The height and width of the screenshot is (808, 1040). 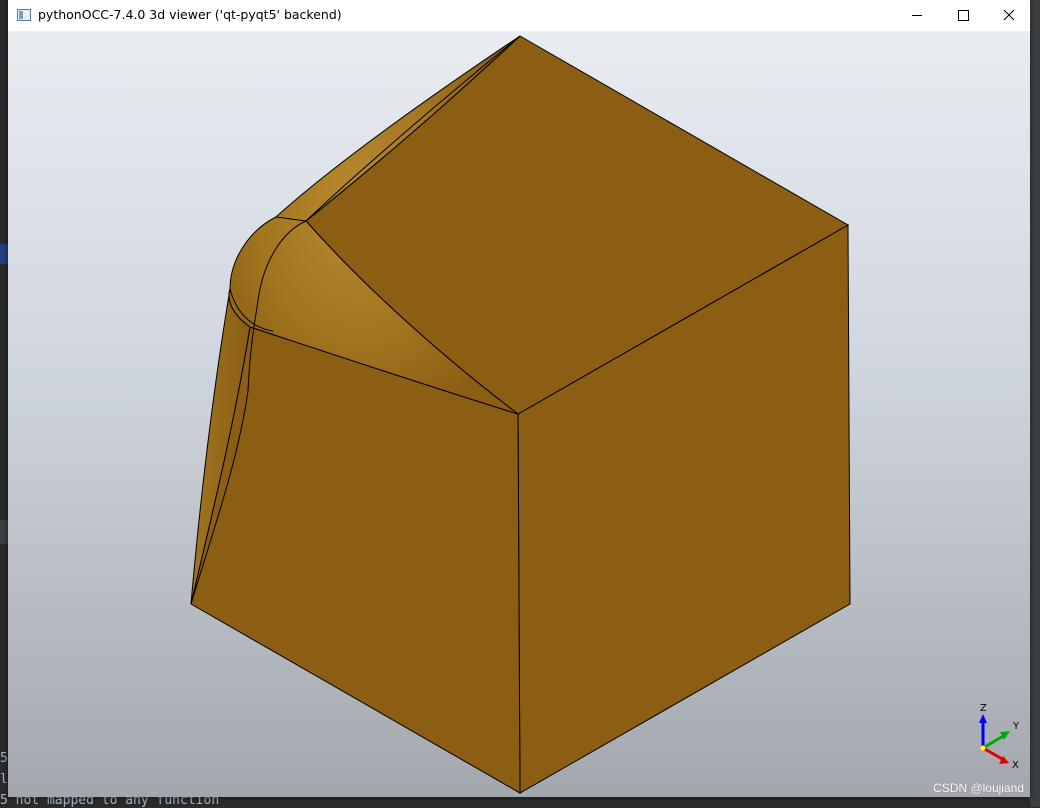 What do you see at coordinates (4, 254) in the screenshot?
I see `ide-editor-marker` at bounding box center [4, 254].